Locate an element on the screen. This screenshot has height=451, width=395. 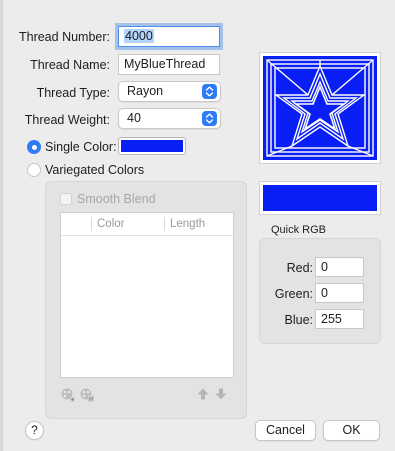
thread-number-field: 4000 is located at coordinates (169, 36).